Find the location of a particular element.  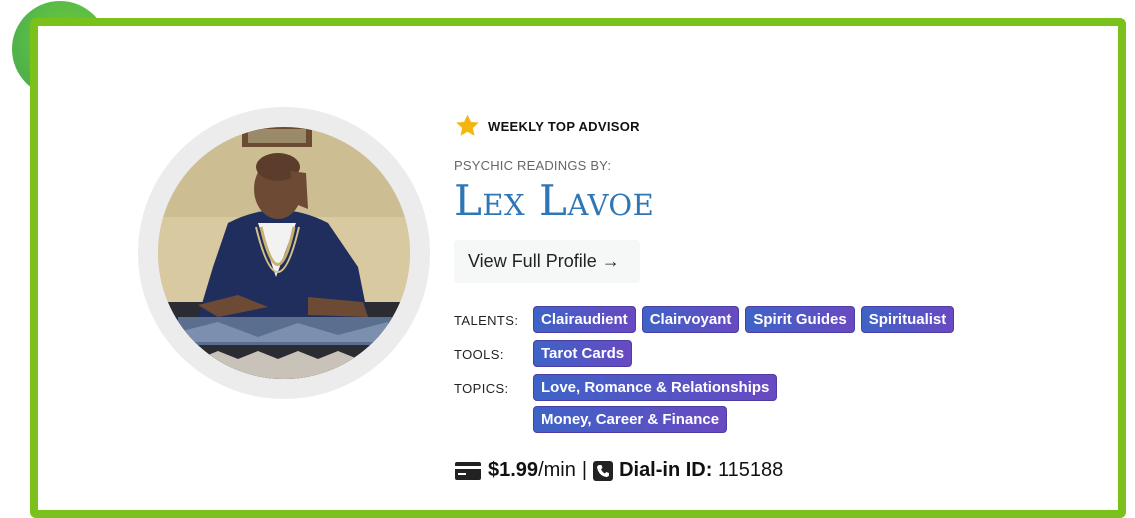

tools-chips: Tarot Cards is located at coordinates (583, 353).